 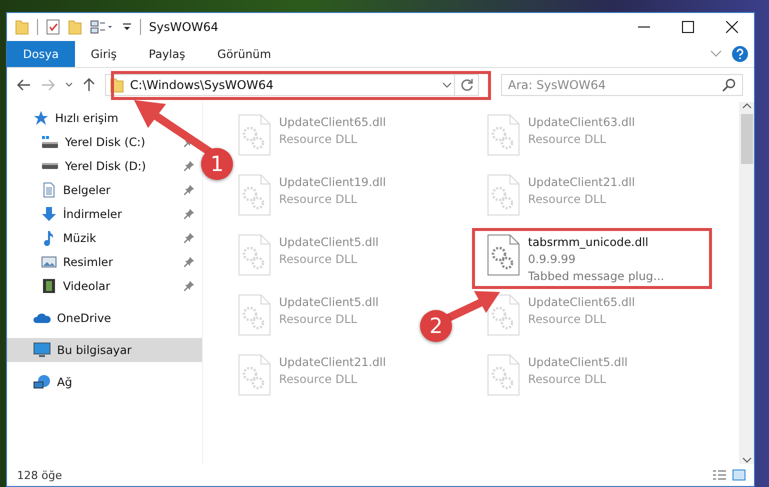 I want to click on ribbon-tab: Görünüm, so click(x=244, y=54).